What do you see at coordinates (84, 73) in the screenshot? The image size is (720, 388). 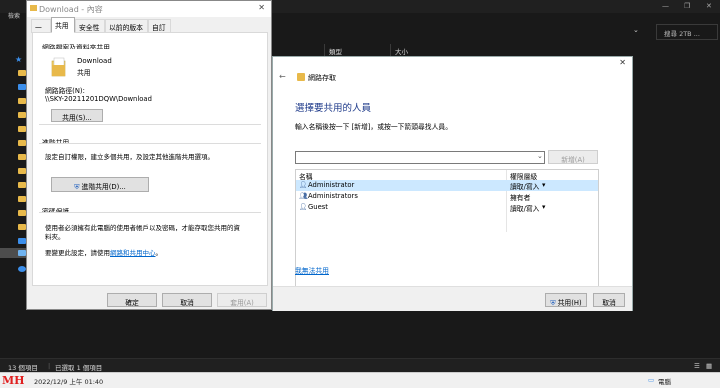 I see `folder-share-status: 共用` at bounding box center [84, 73].